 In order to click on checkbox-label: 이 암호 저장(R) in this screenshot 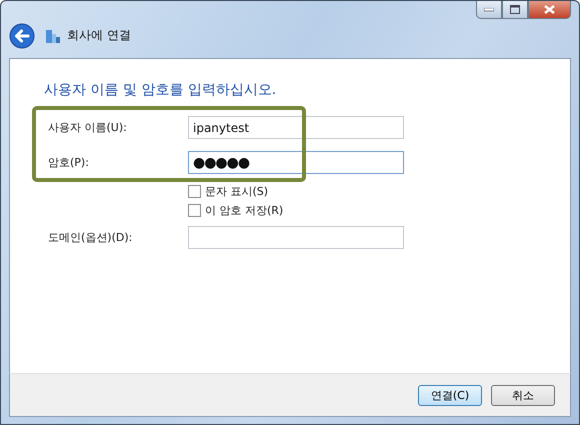, I will do `click(244, 210)`.